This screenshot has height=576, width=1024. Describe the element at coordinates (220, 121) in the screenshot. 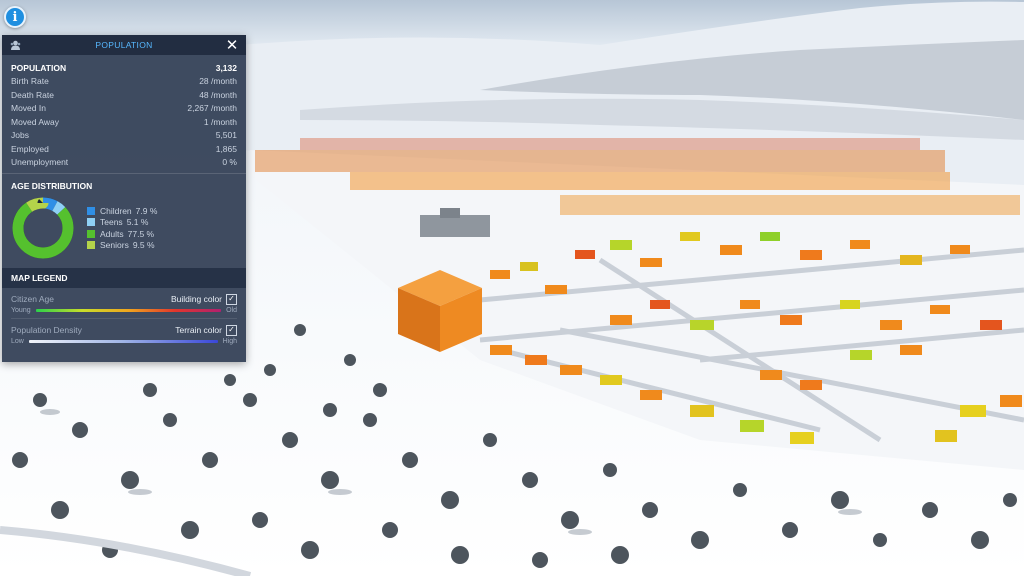

I see `stat-value: 1 /month` at that location.